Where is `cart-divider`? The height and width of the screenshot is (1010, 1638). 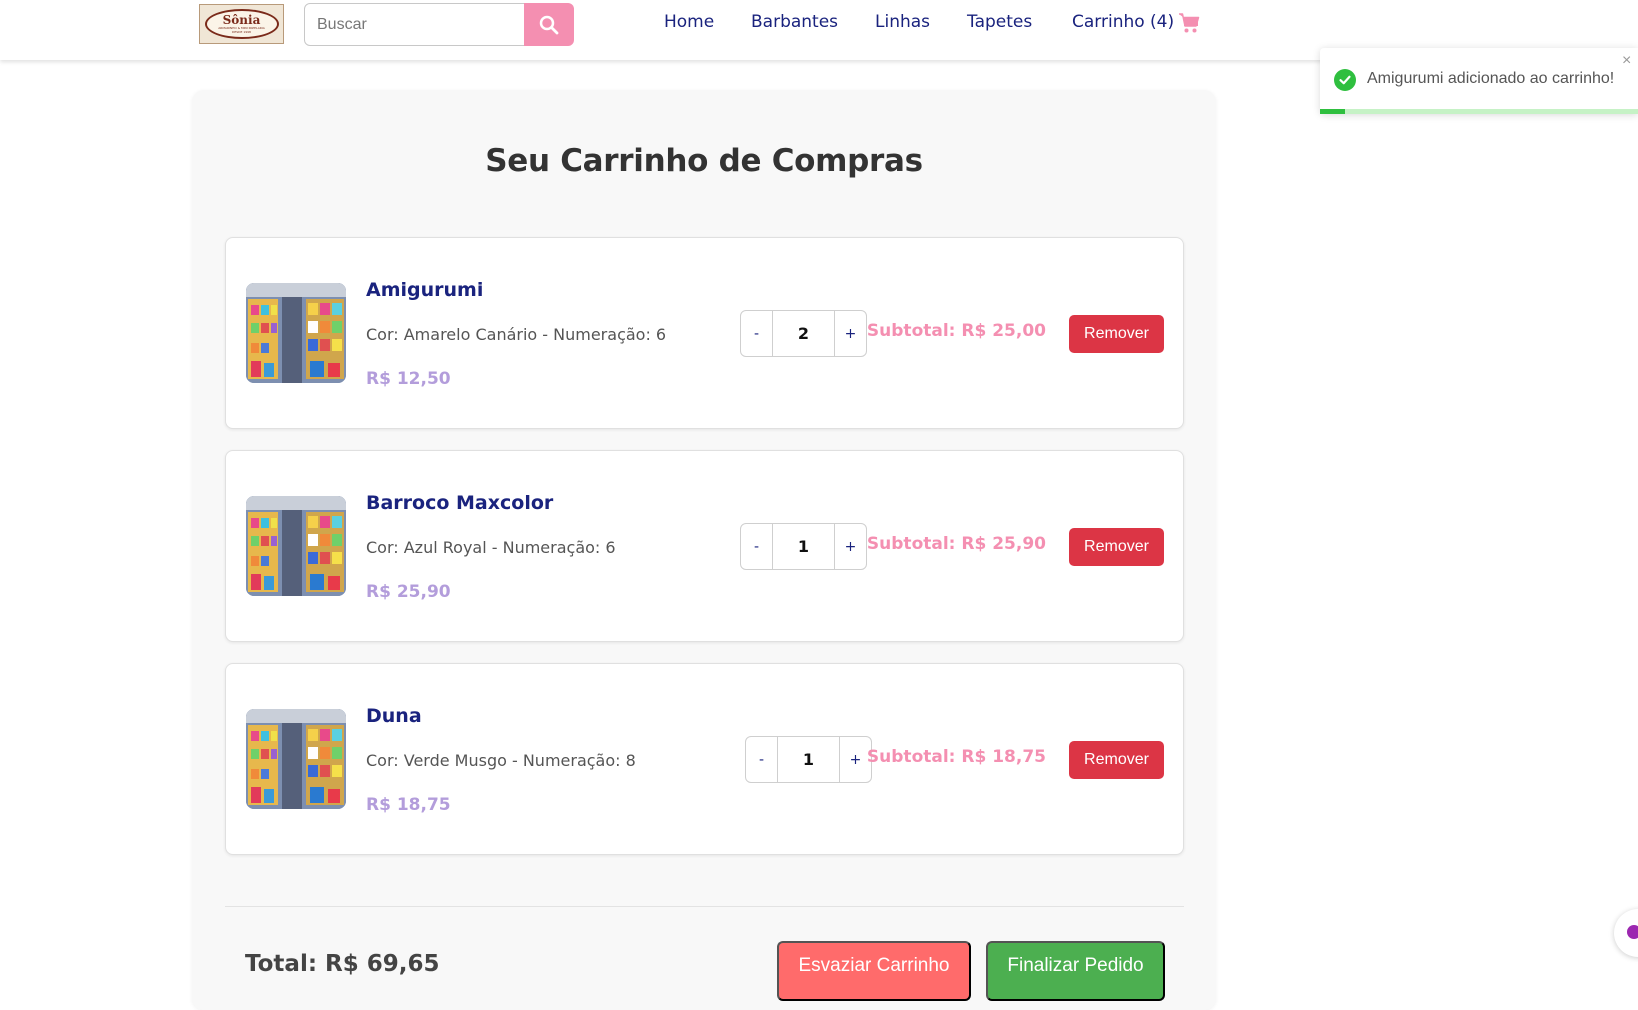
cart-divider is located at coordinates (704, 906).